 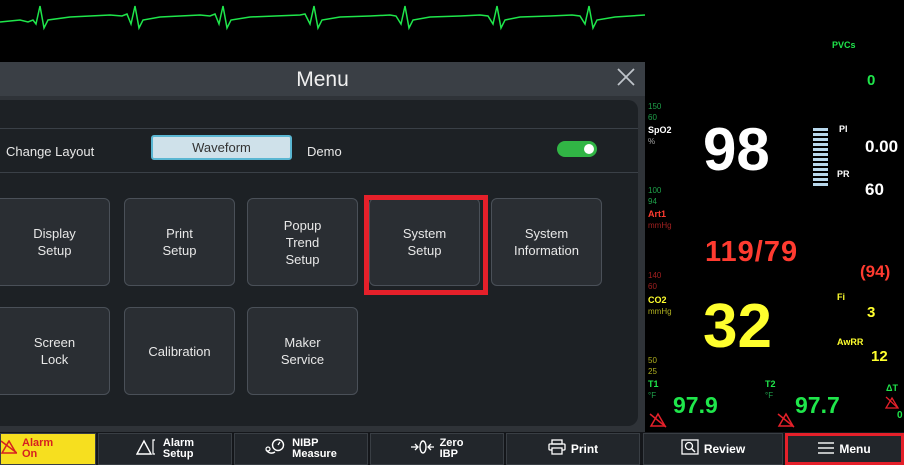 I want to click on review-icon, so click(x=690, y=449).